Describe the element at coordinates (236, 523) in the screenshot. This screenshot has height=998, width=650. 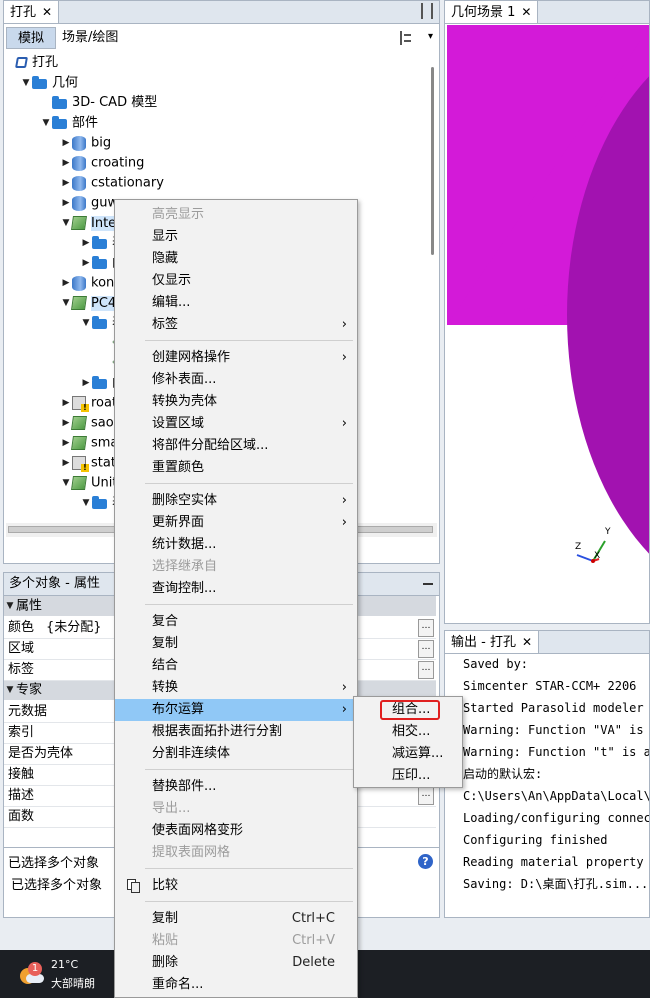
I see `menu-item: 更新界面 ›` at that location.